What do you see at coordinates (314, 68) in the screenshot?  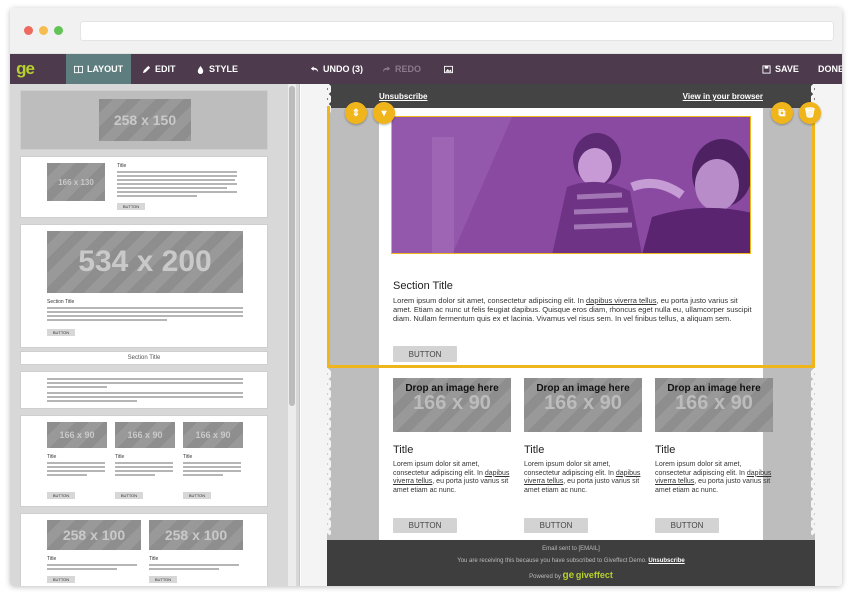 I see `undo-icon` at bounding box center [314, 68].